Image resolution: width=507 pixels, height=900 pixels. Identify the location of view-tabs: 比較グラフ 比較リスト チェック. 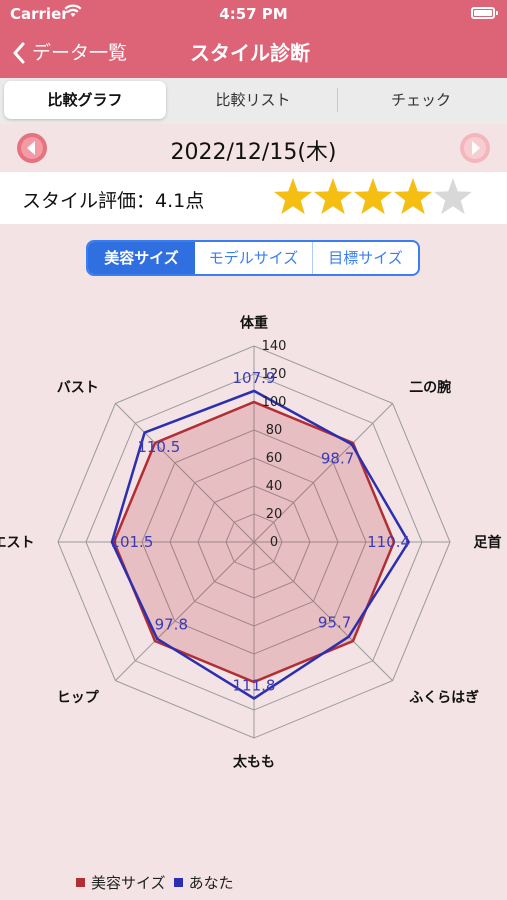
(253, 101).